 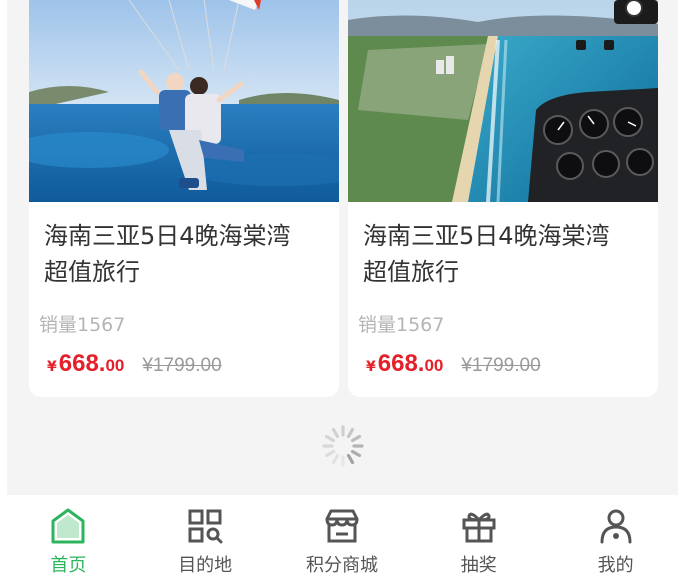 I want to click on tab-points-mall-label: 积分商城, so click(x=341, y=565).